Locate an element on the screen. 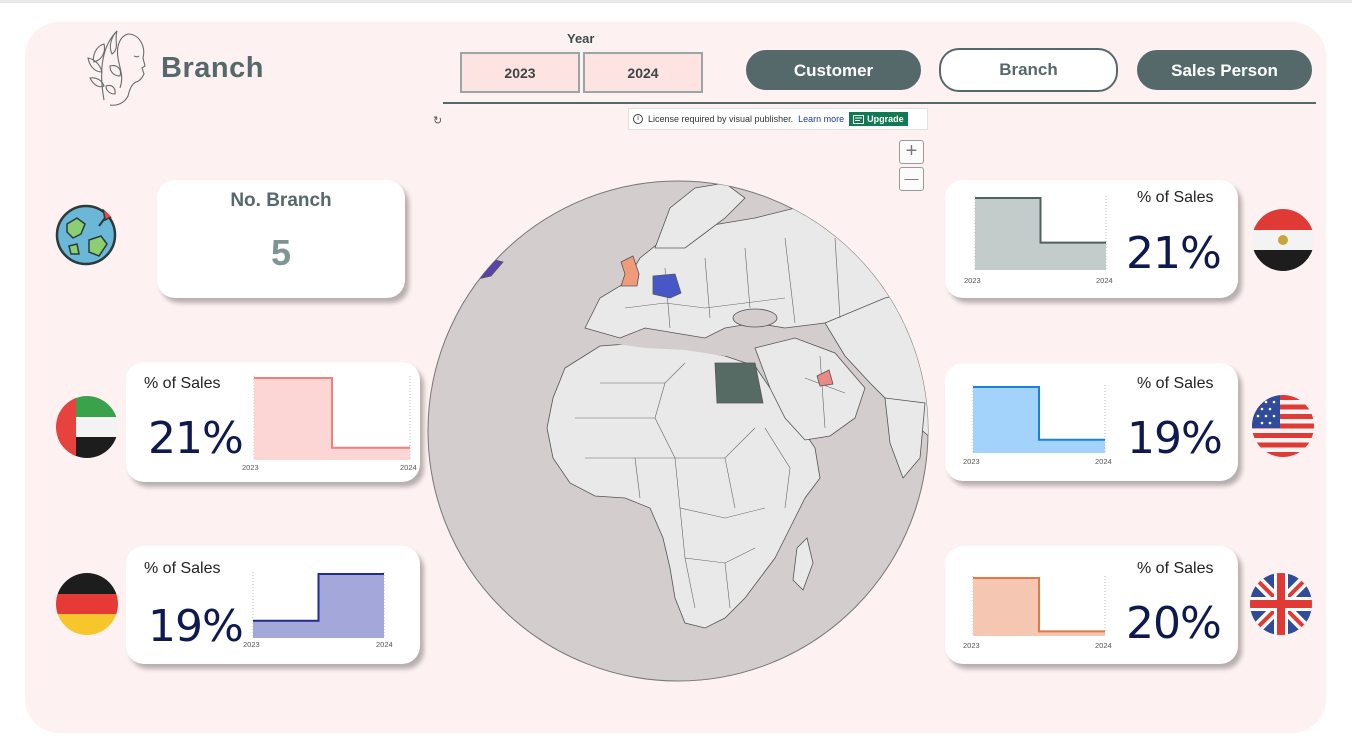  sales-card-usa: % of Sales 19% 2023 2024 is located at coordinates (1091, 422).